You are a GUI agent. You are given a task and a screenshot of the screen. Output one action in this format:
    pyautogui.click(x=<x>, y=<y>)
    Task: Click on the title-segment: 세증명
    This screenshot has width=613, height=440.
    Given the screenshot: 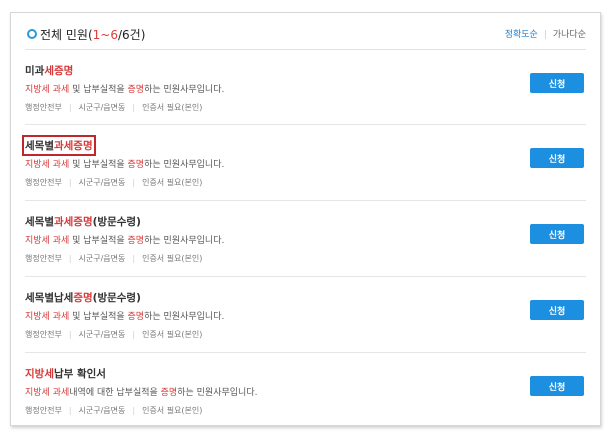 What is the action you would take?
    pyautogui.click(x=59, y=71)
    